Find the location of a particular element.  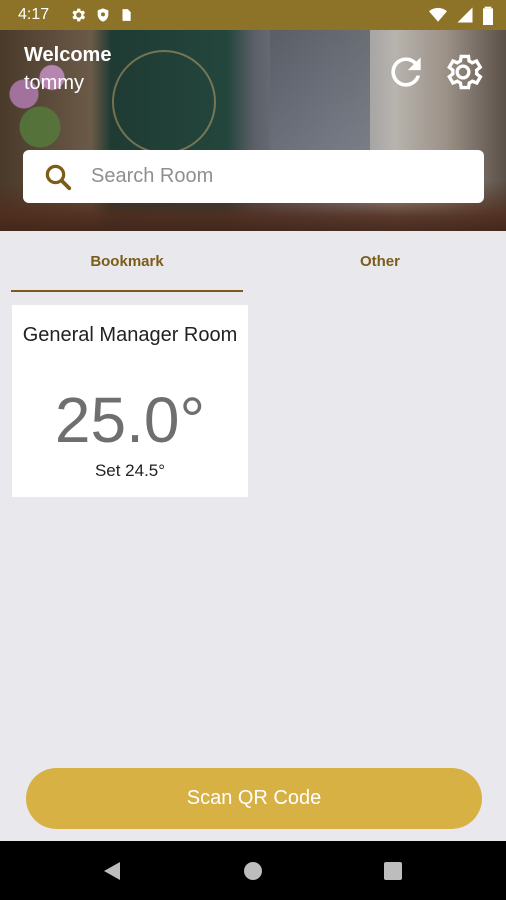

room-name: General Manager Room is located at coordinates (130, 335).